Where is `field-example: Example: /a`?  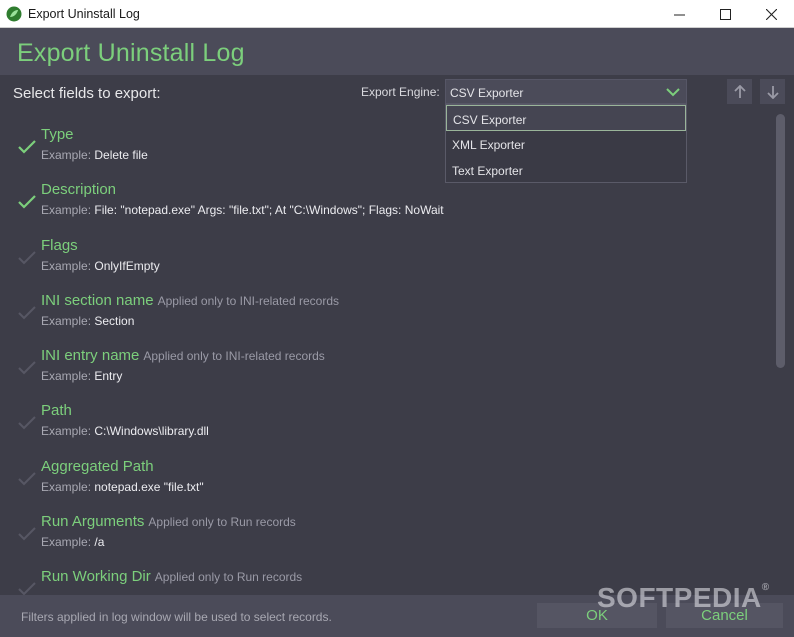 field-example: Example: /a is located at coordinates (73, 542).